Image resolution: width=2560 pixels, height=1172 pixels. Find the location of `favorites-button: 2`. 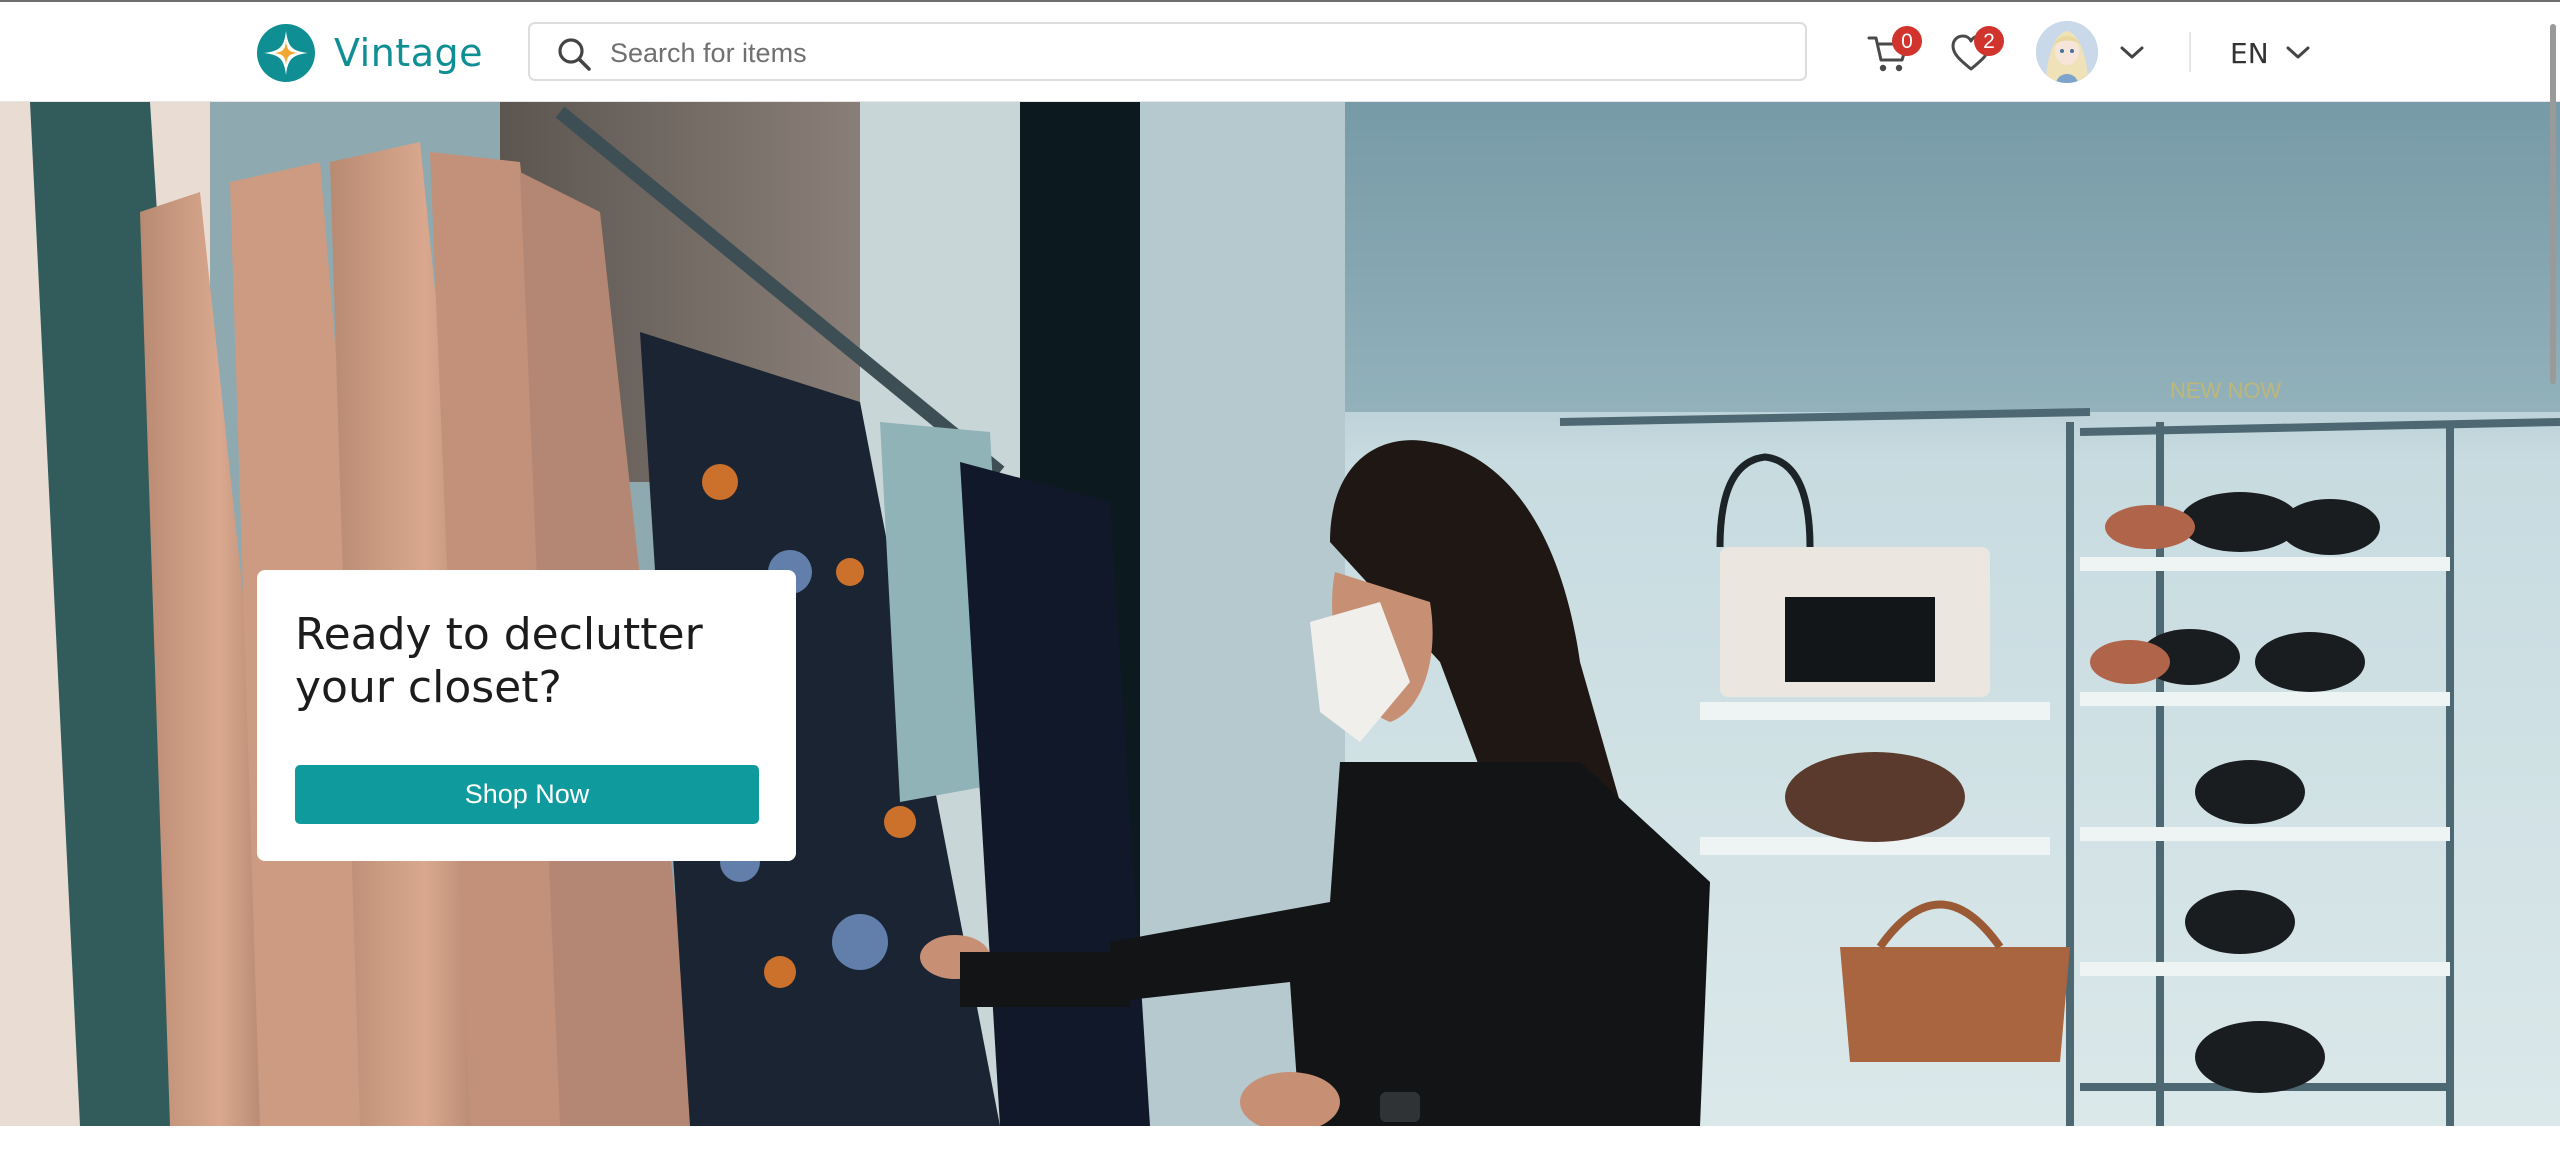

favorites-button: 2 is located at coordinates (1976, 51).